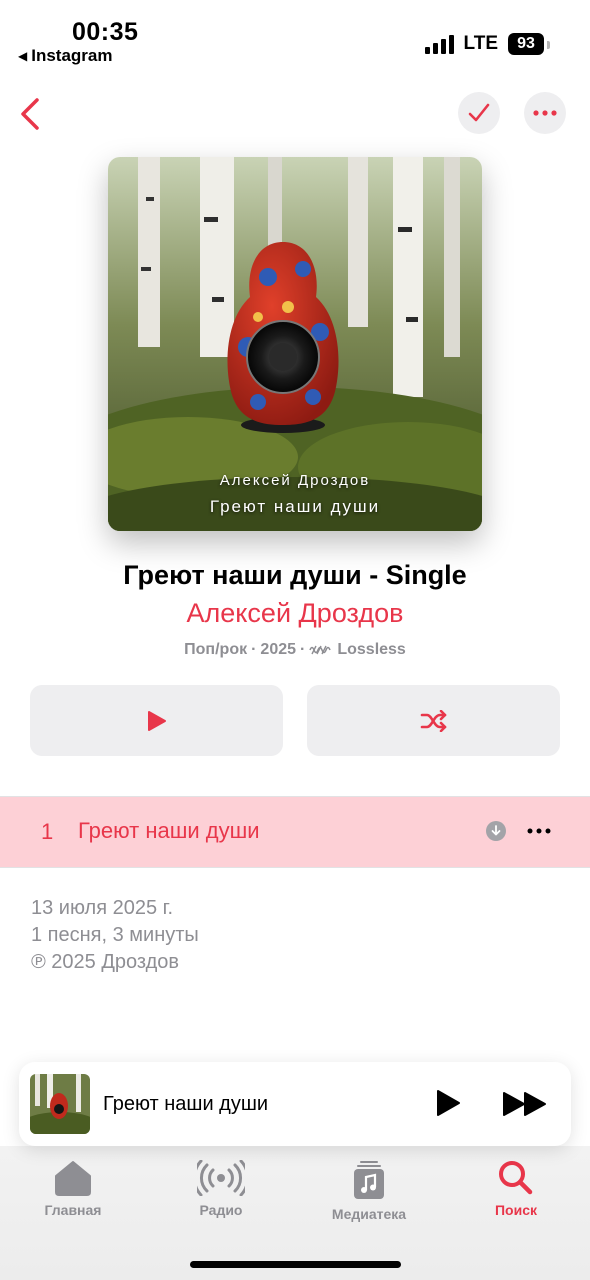 The image size is (590, 1280). I want to click on album-summary: 1 песня, 3 минуты, so click(115, 935).